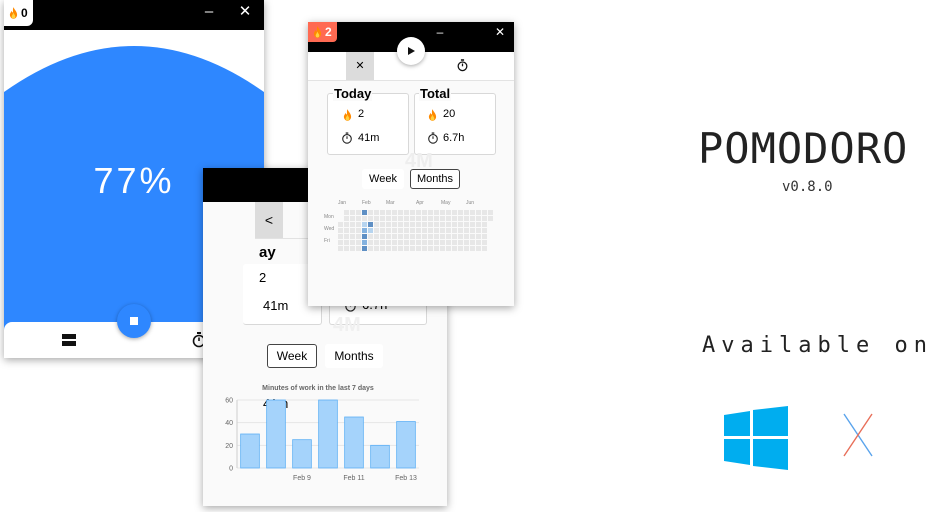 The width and height of the screenshot is (927, 512). I want to click on tab-close-stats: ✕, so click(360, 66).